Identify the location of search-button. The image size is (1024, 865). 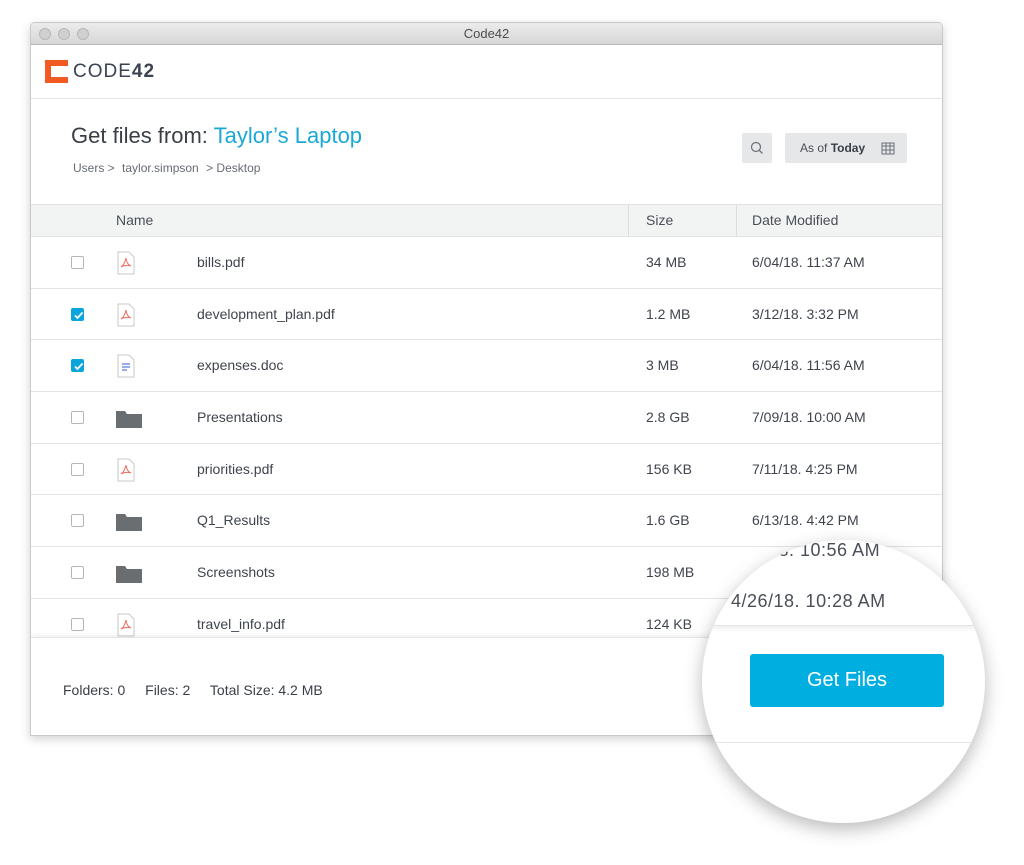
(757, 148).